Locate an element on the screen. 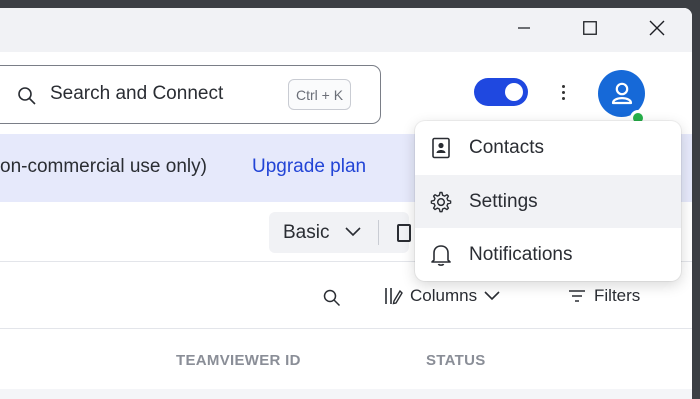 Image resolution: width=700 pixels, height=399 pixels. divider is located at coordinates (378, 232).